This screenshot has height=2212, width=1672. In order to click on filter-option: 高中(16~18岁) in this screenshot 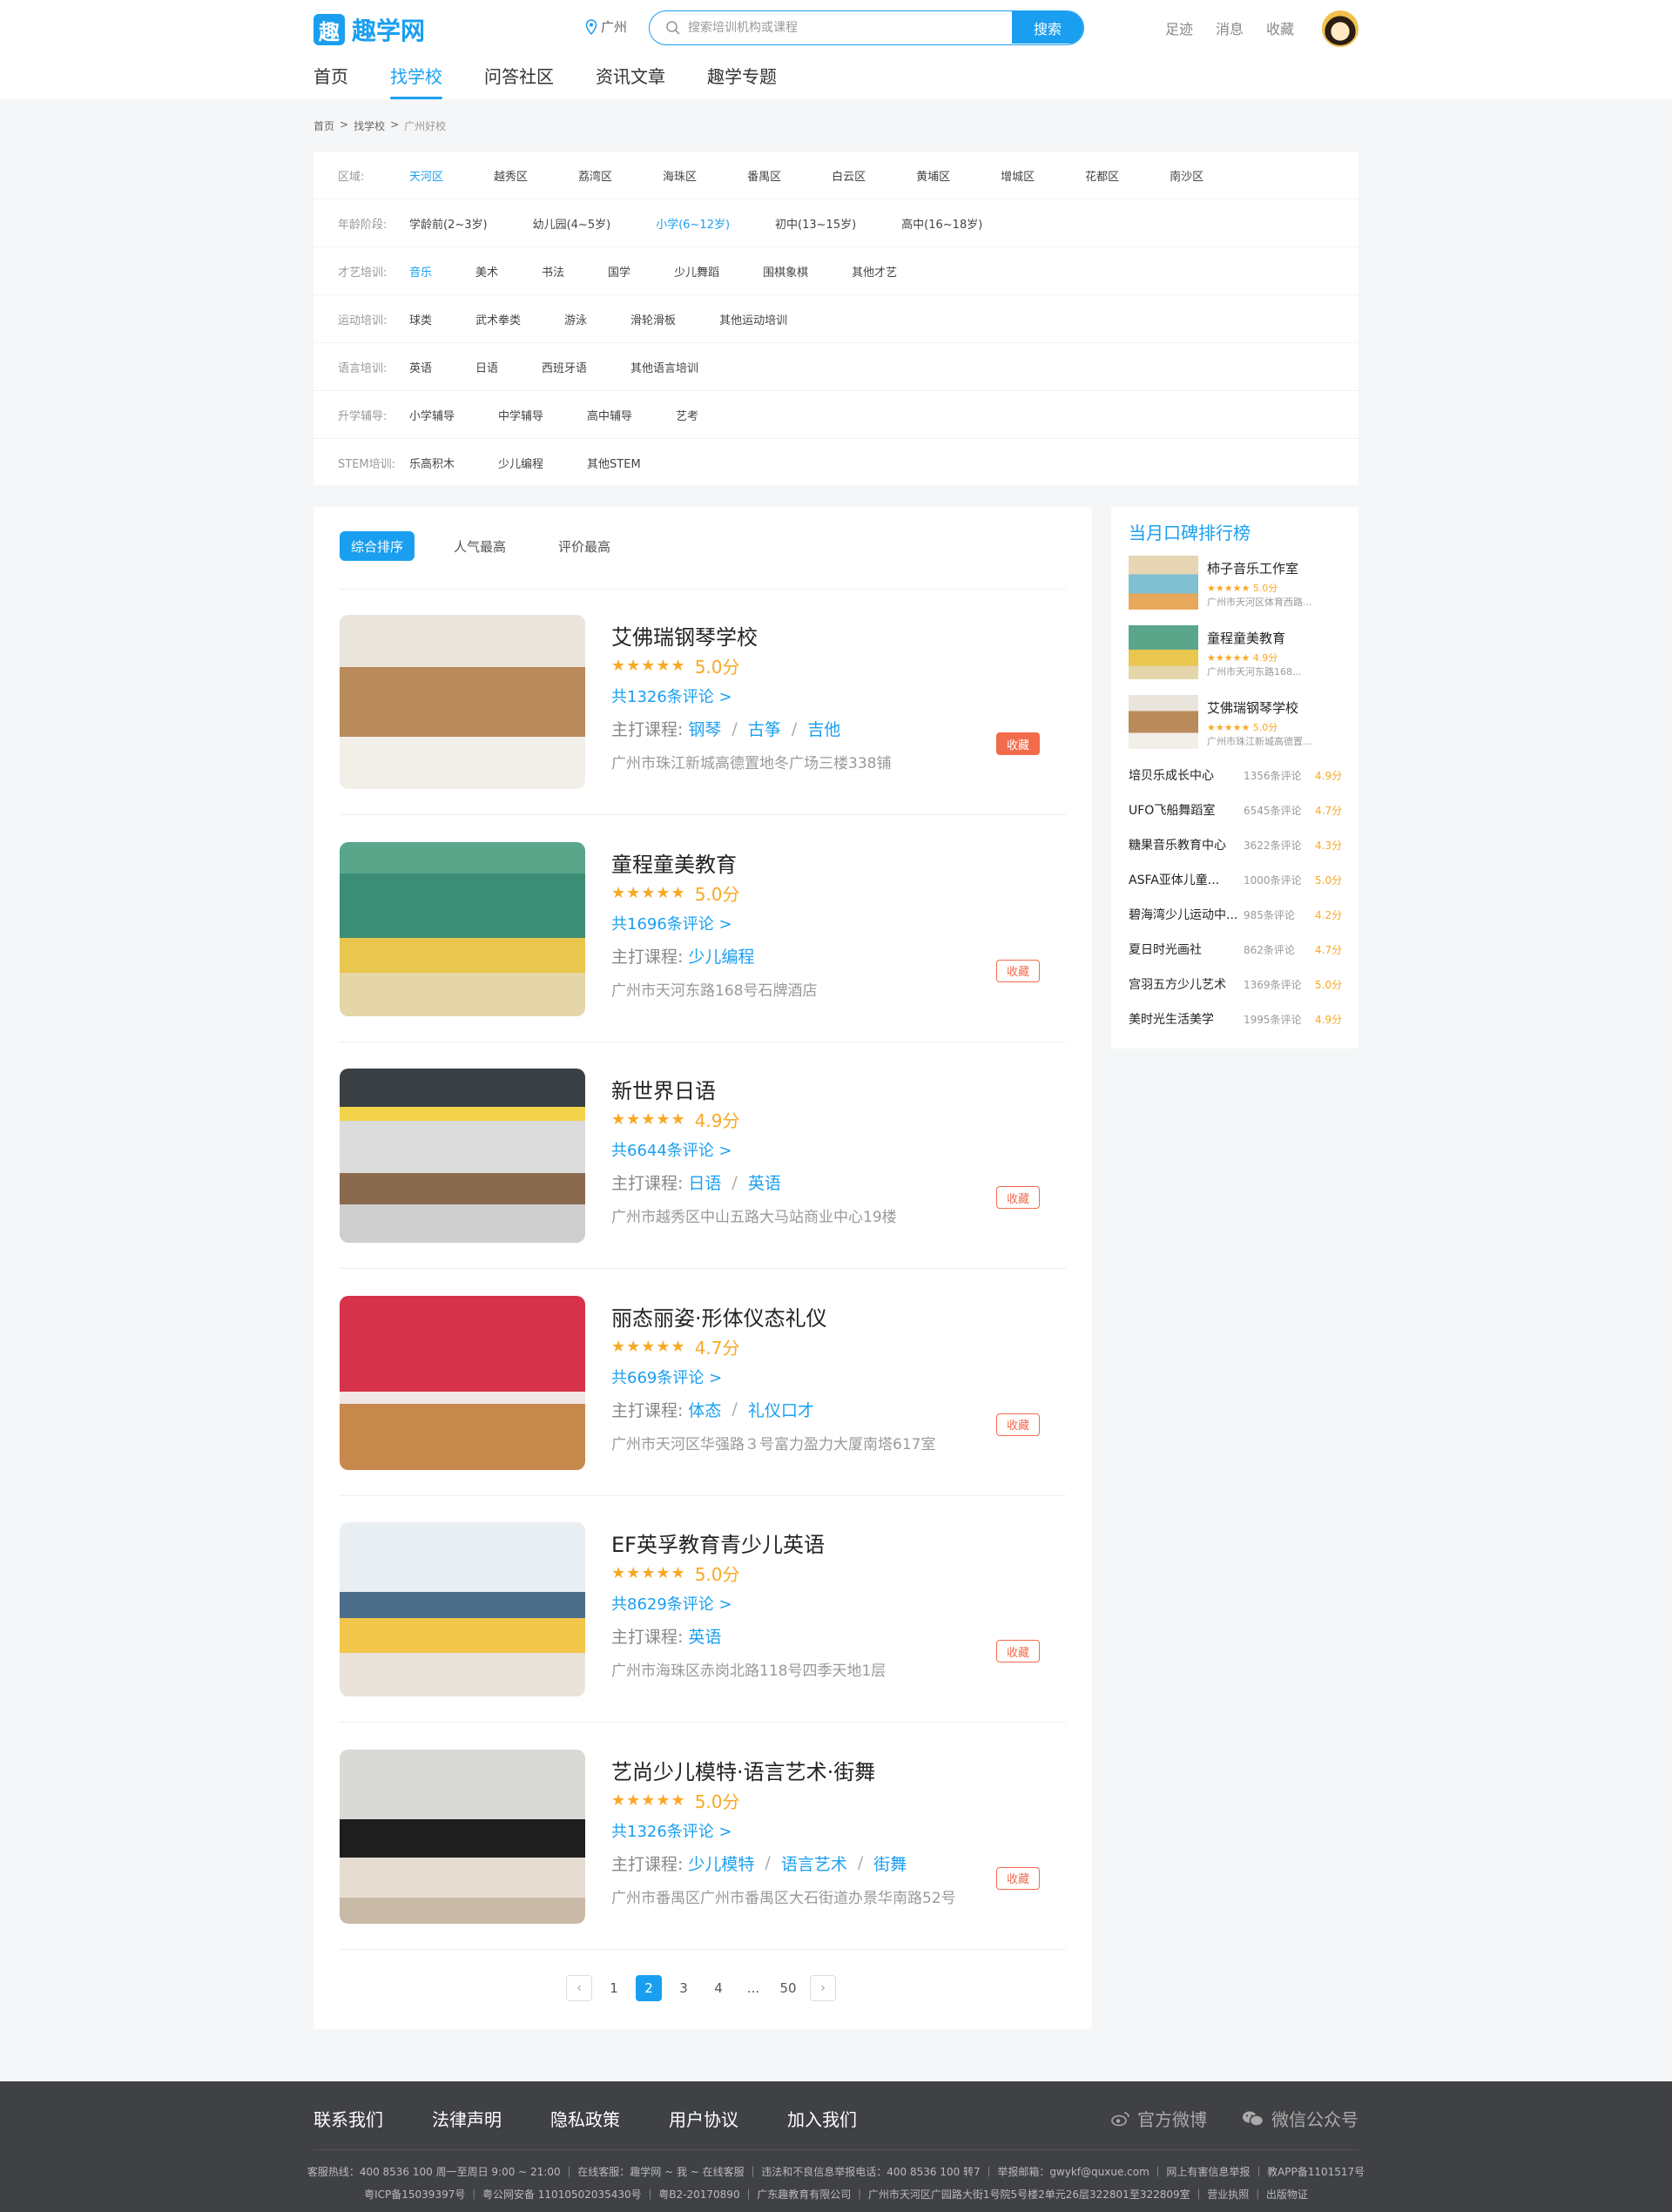, I will do `click(941, 224)`.